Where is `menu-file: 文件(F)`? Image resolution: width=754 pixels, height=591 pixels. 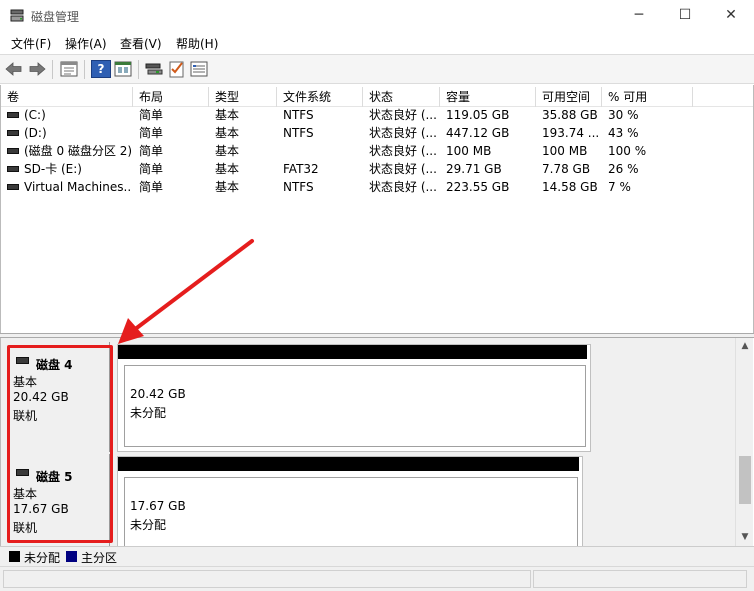
menu-file: 文件(F) is located at coordinates (31, 43).